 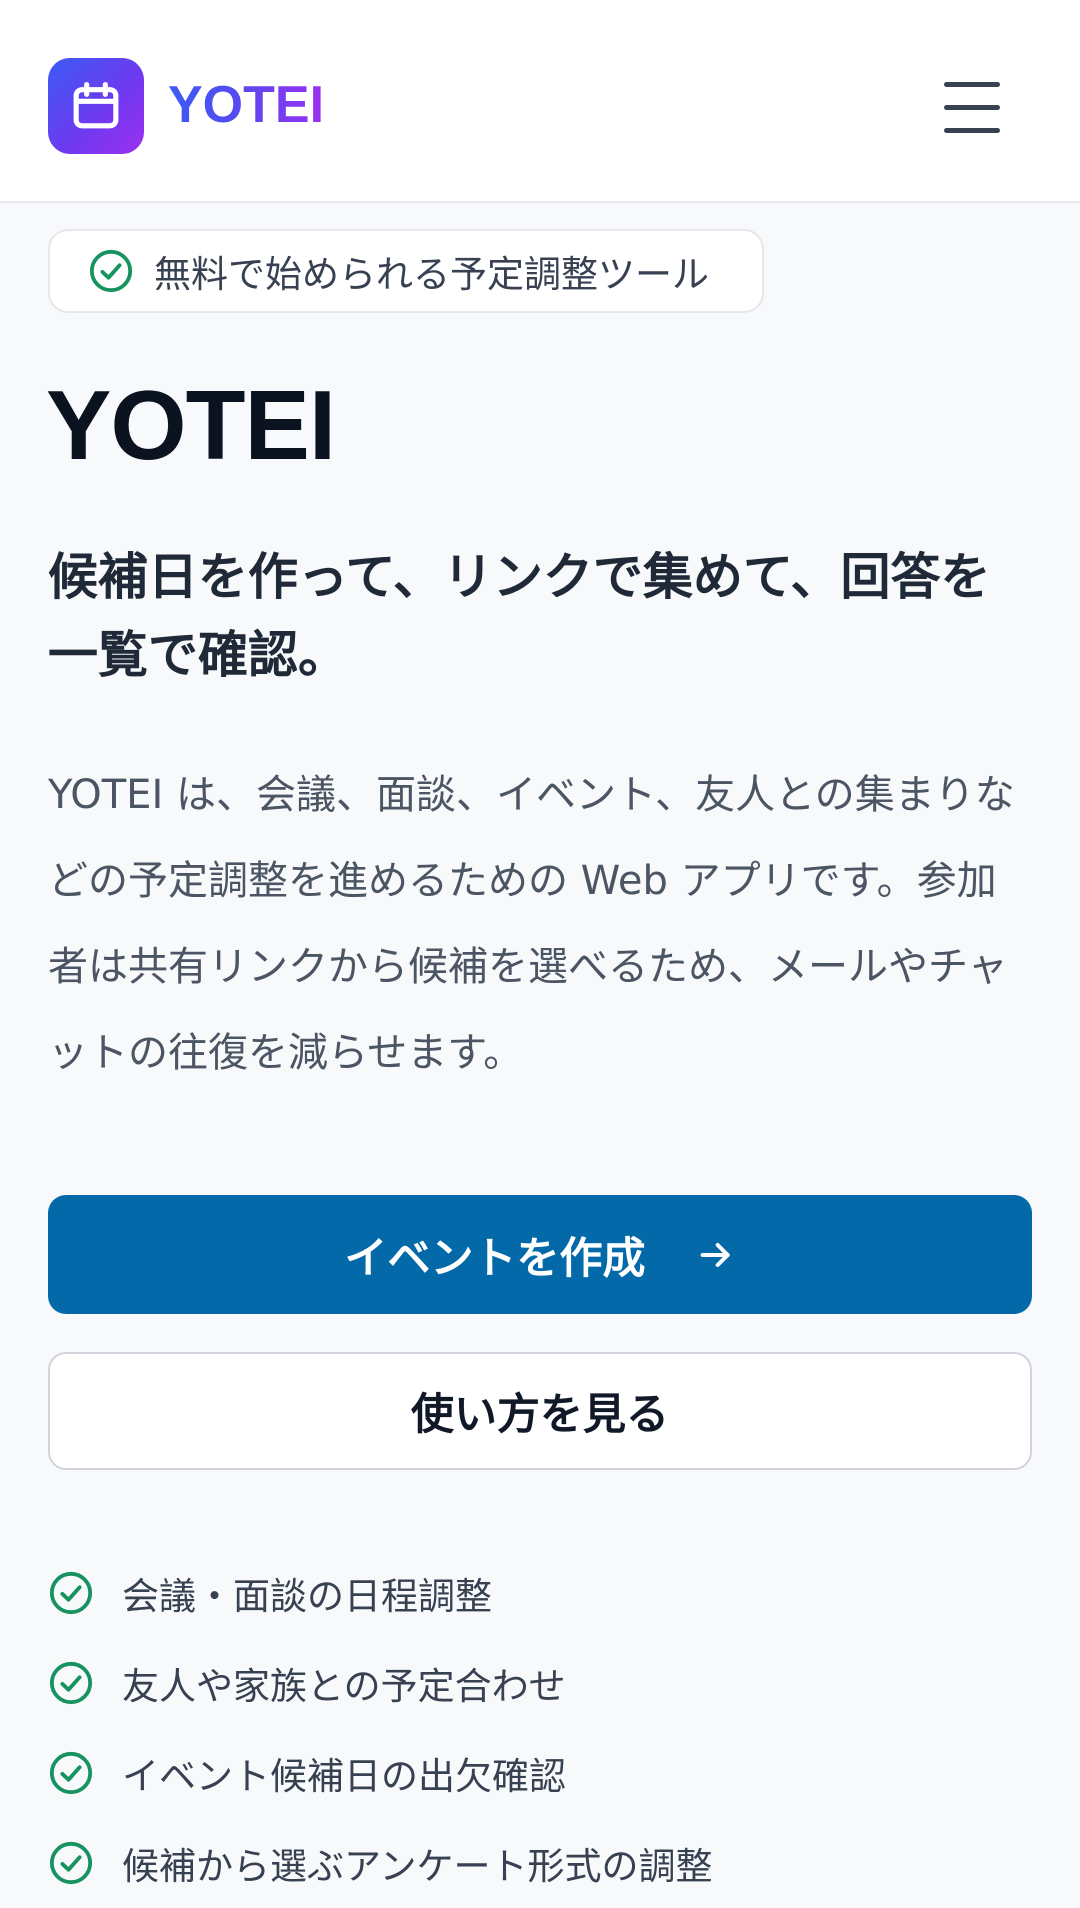 What do you see at coordinates (495, 1258) in the screenshot?
I see `create-event-label: イベントを作成` at bounding box center [495, 1258].